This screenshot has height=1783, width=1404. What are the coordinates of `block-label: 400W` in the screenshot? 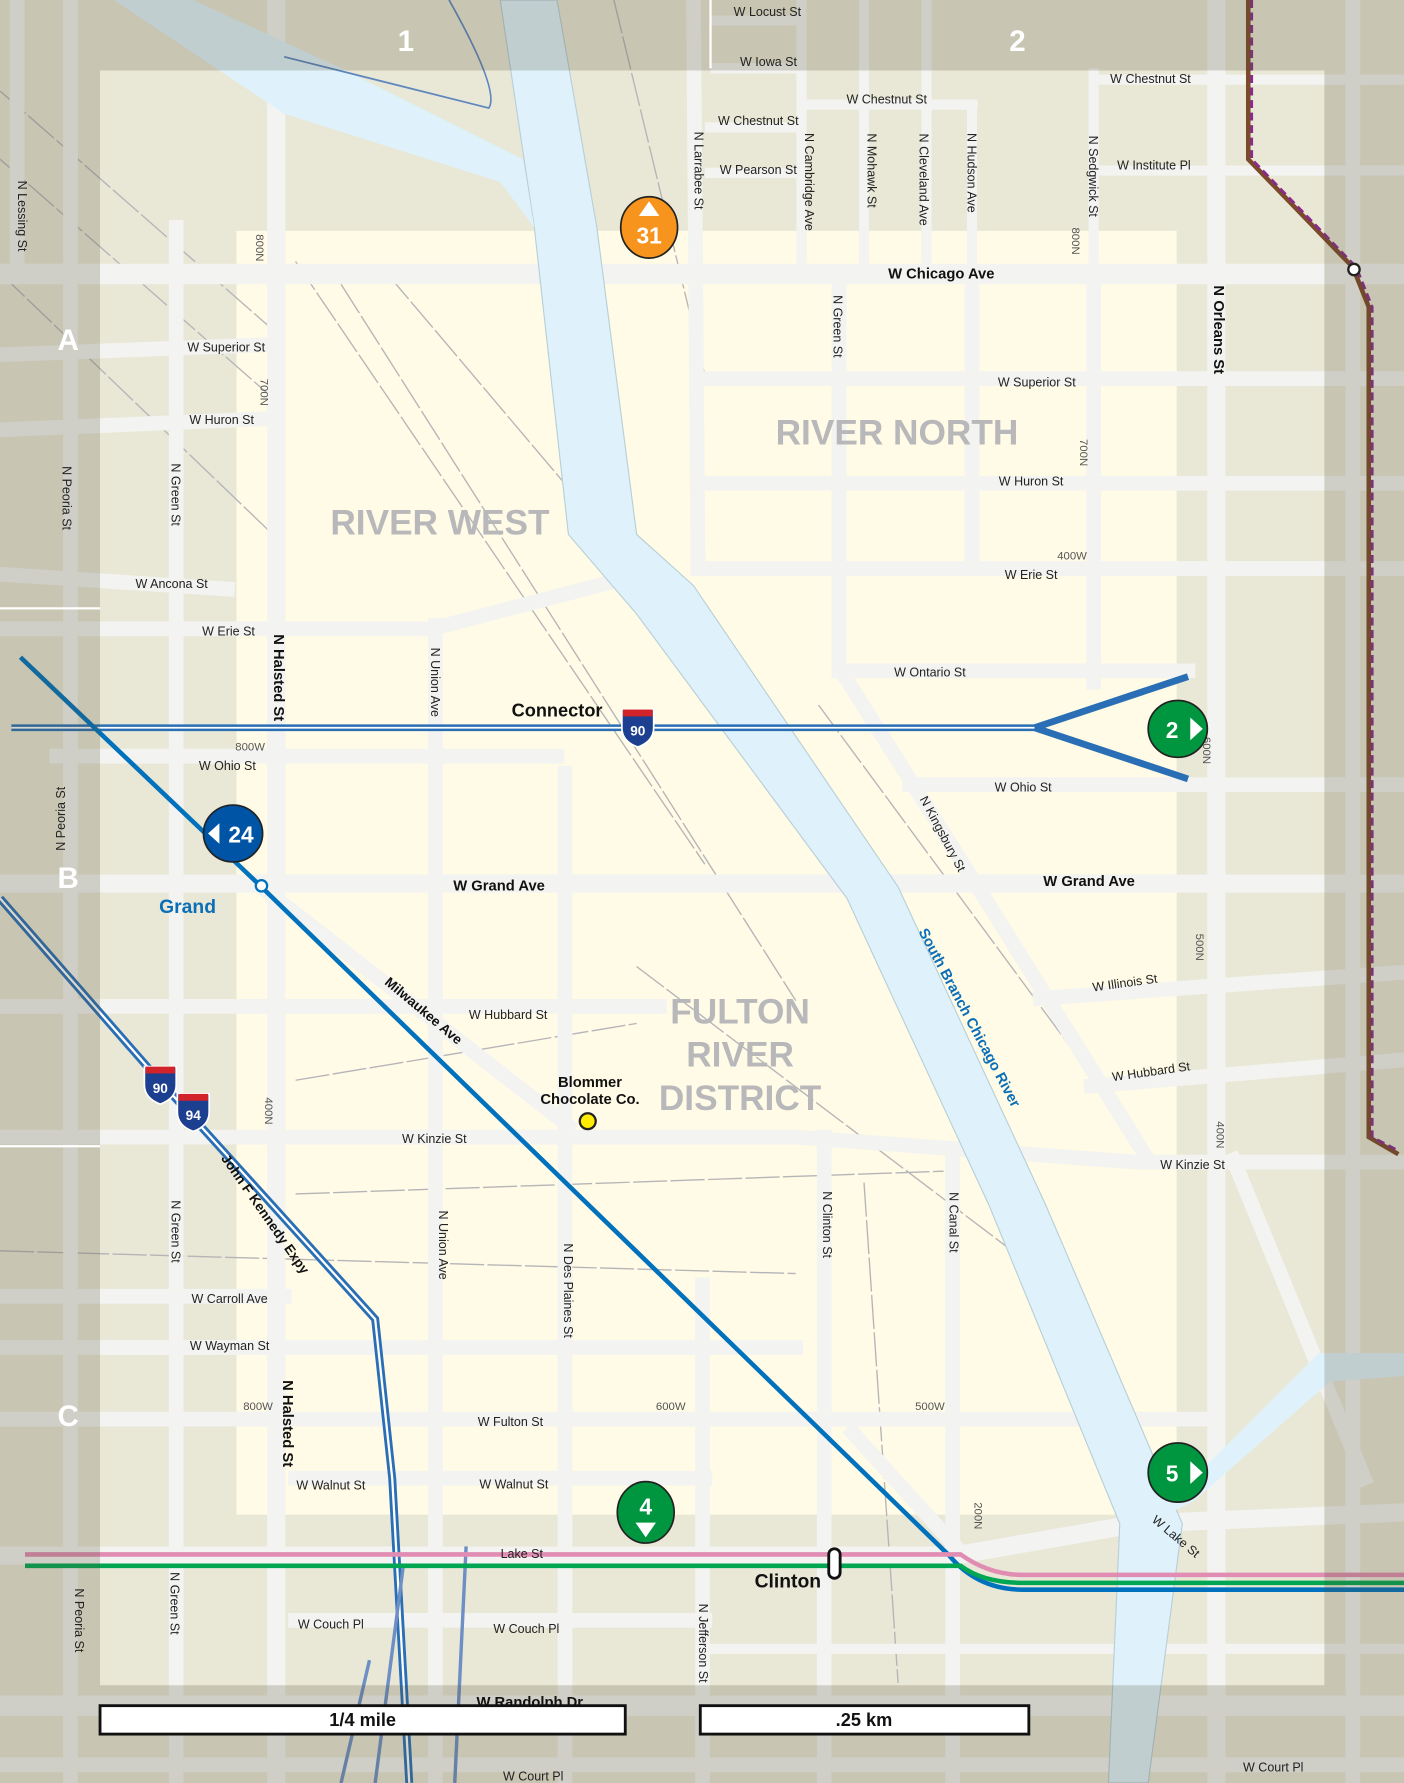 It's located at (1072, 556).